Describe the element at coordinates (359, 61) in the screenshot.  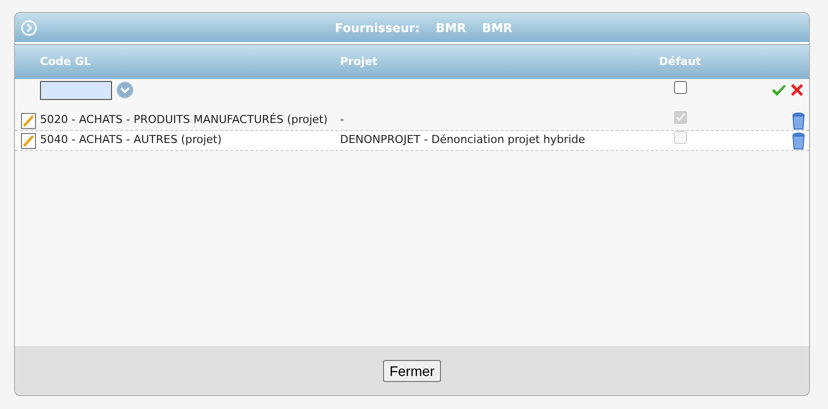
I see `column-header: Projet` at that location.